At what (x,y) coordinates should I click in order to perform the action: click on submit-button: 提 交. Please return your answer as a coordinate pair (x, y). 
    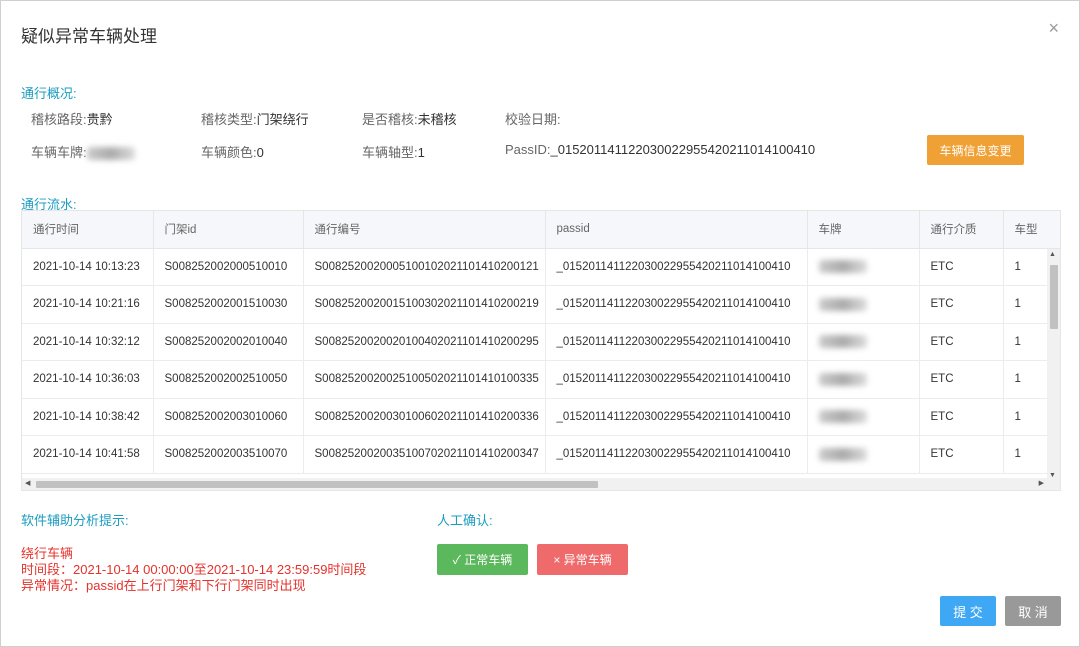
    Looking at the image, I should click on (968, 611).